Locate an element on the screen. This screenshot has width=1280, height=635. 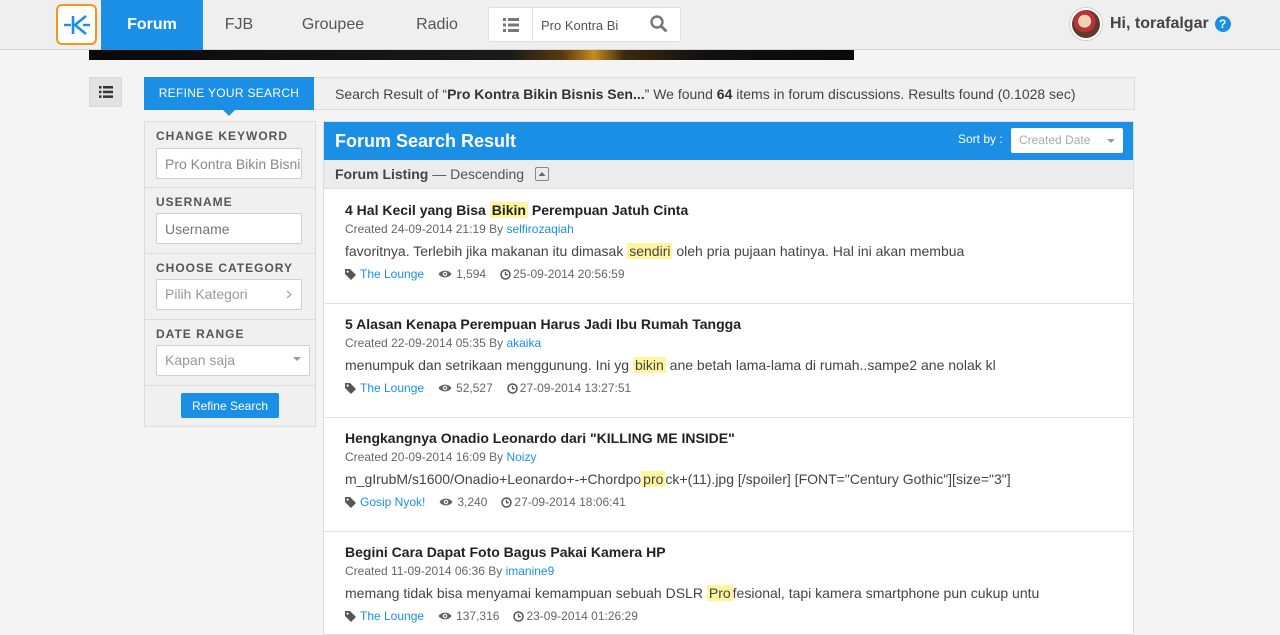
results-title: Forum Search Result is located at coordinates (426, 141).